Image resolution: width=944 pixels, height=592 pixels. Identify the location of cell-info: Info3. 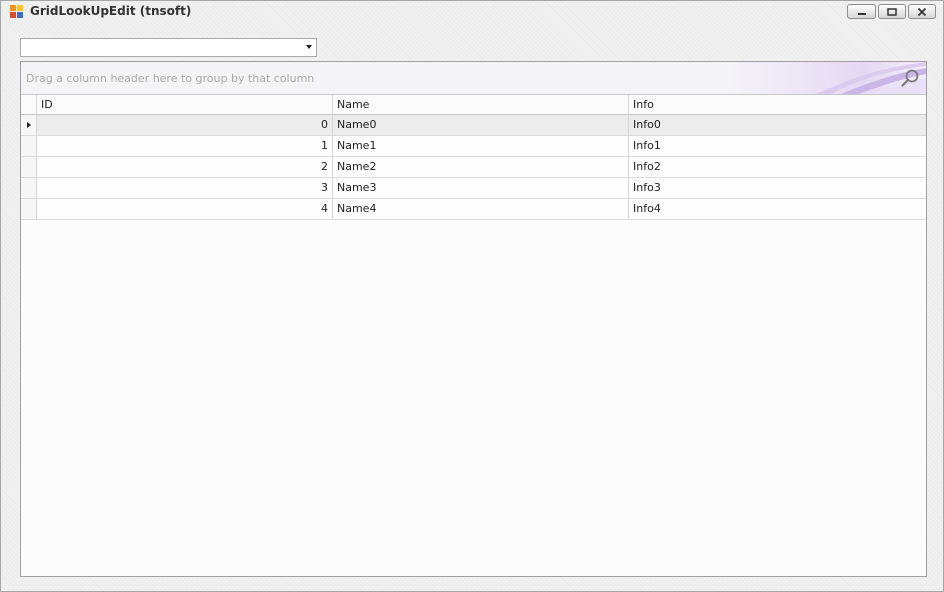
(777, 188).